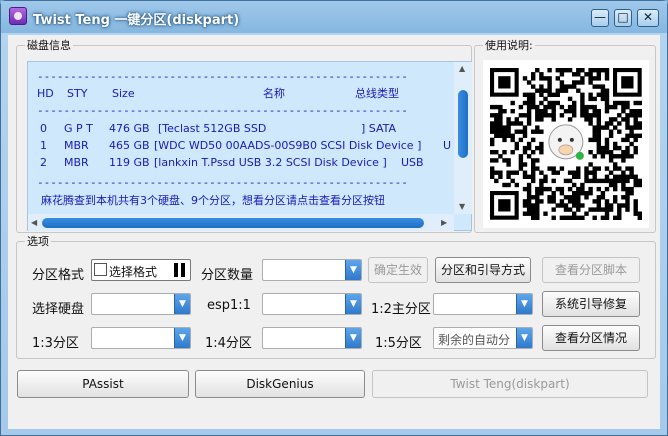  I want to click on diskgenius-button: DiskGenius, so click(280, 384).